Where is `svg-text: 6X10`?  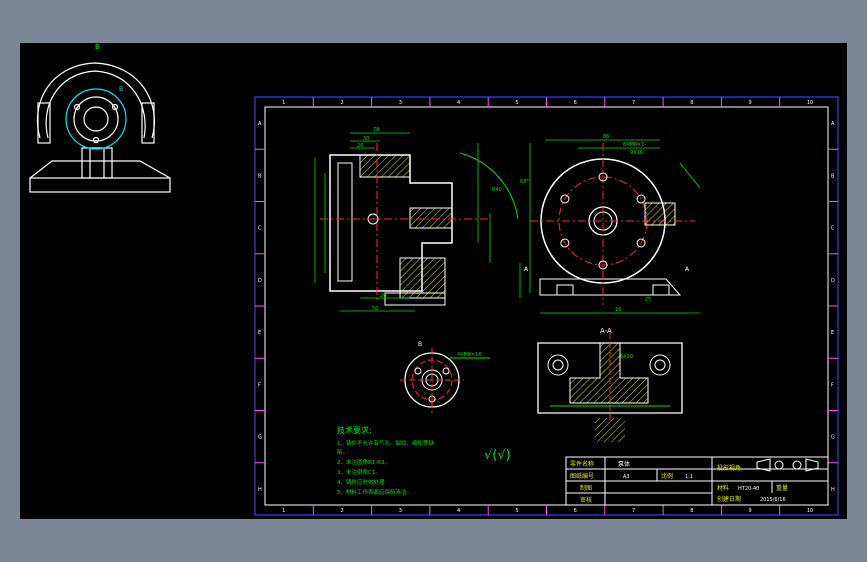 svg-text: 6X10 is located at coordinates (626, 357).